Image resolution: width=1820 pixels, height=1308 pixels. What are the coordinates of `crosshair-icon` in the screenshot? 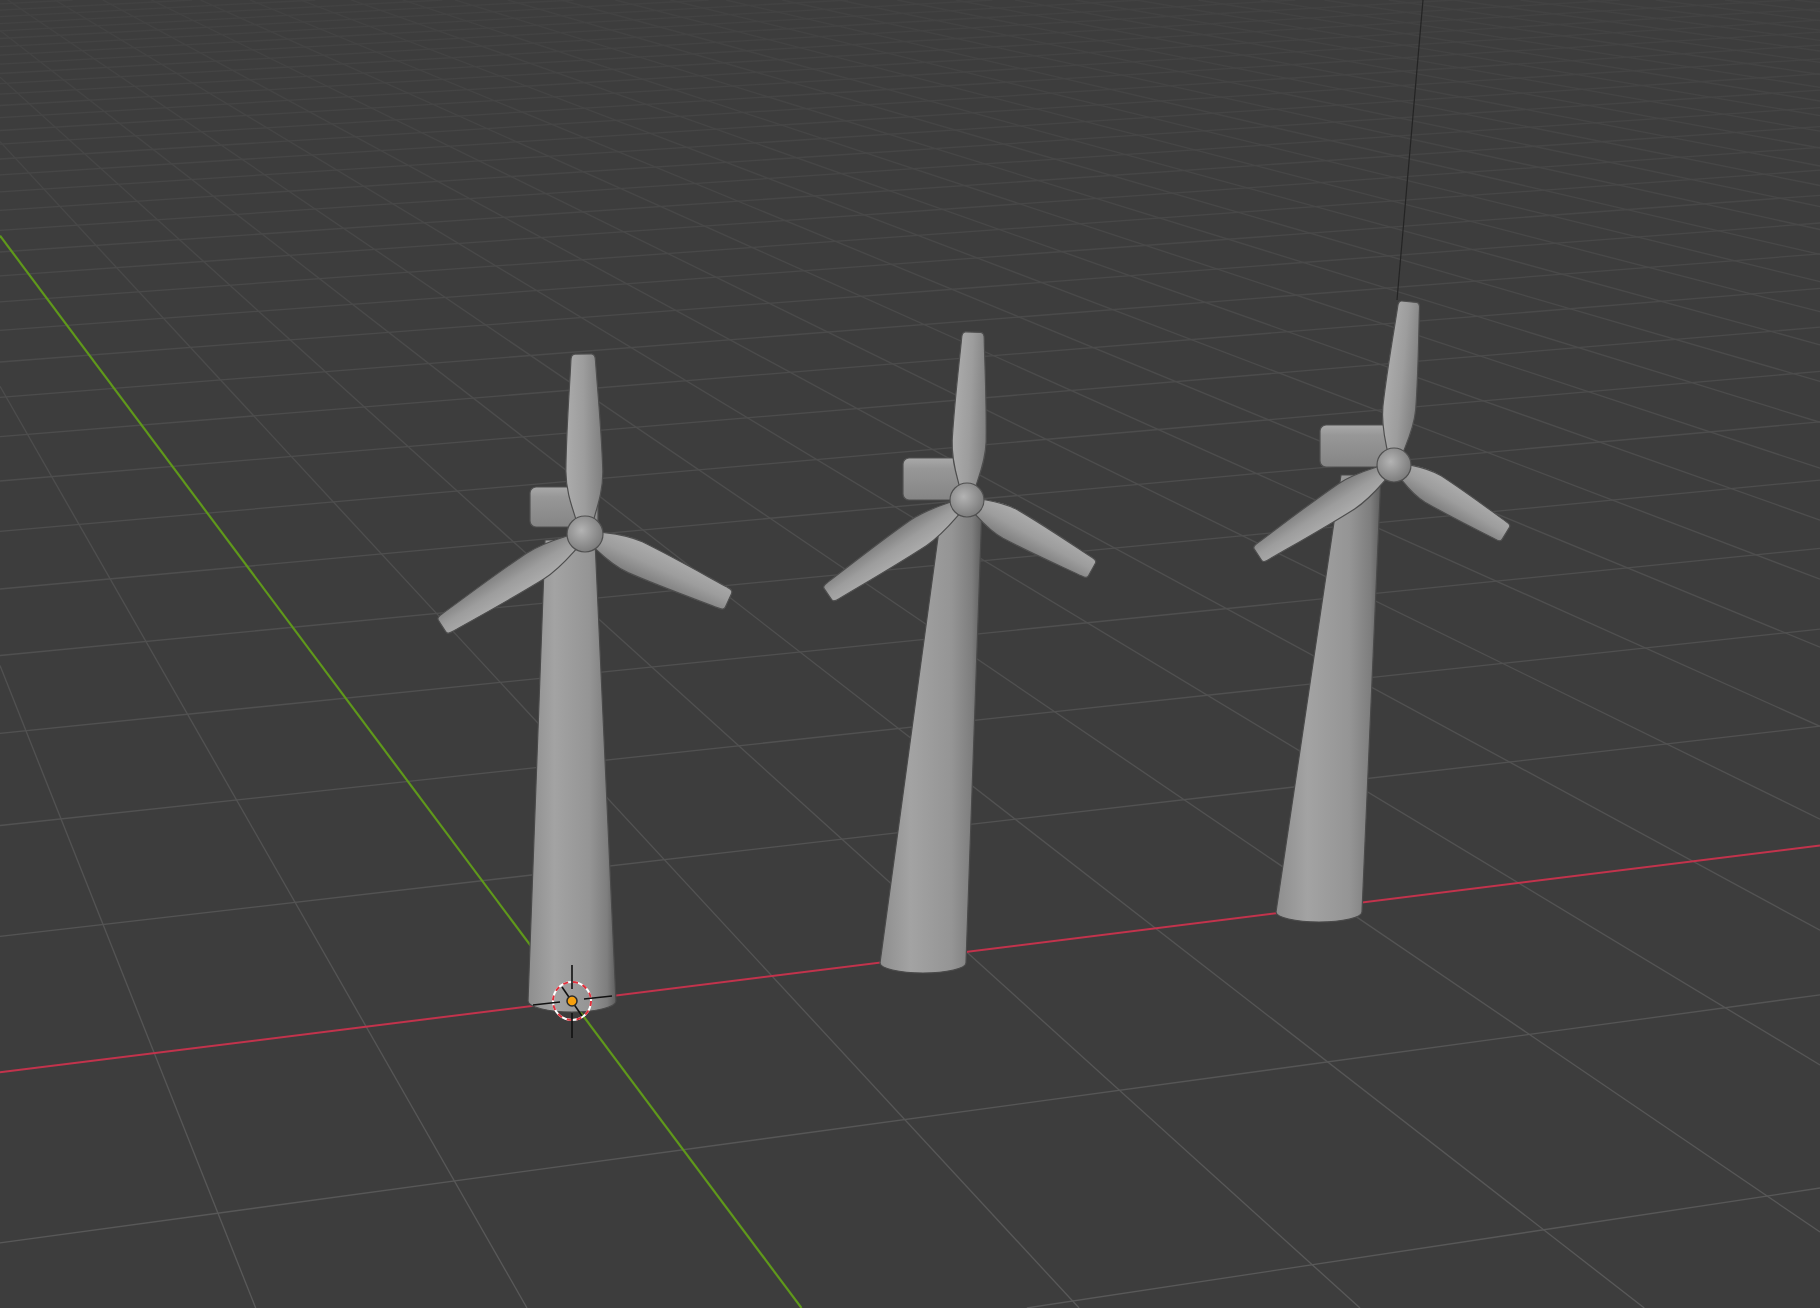 It's located at (572, 1001).